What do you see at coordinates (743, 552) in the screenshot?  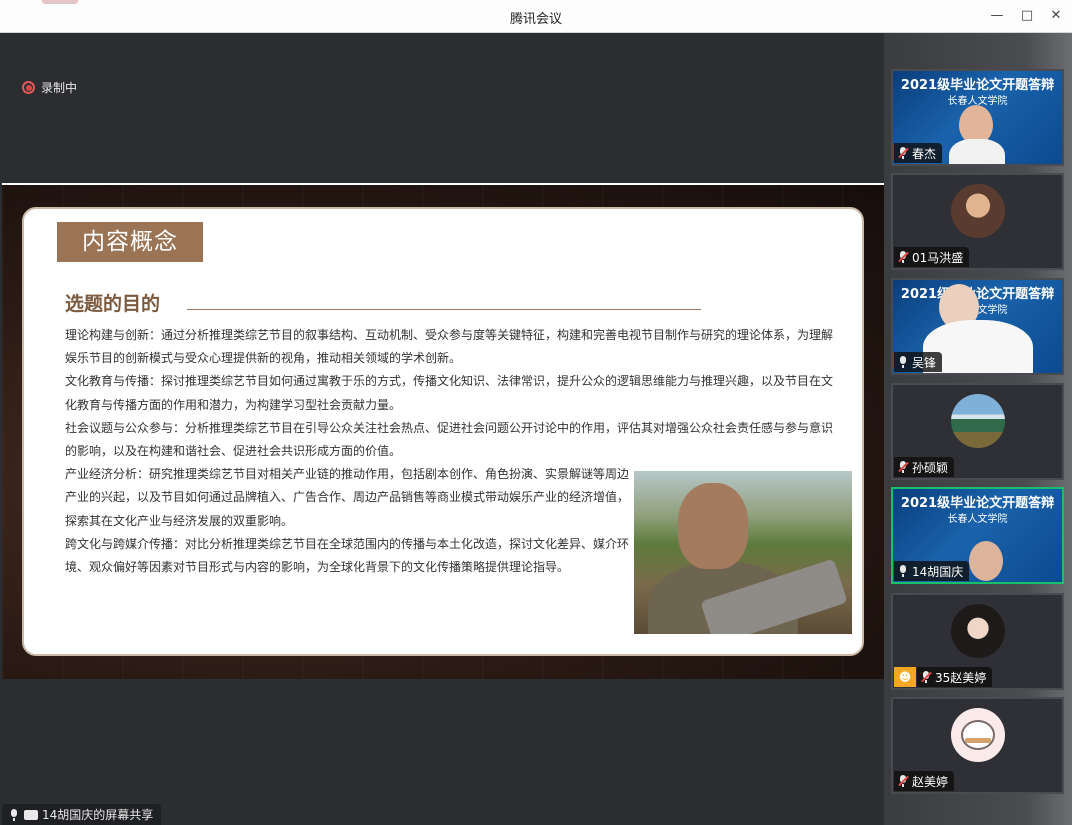 I see `slide-photo` at bounding box center [743, 552].